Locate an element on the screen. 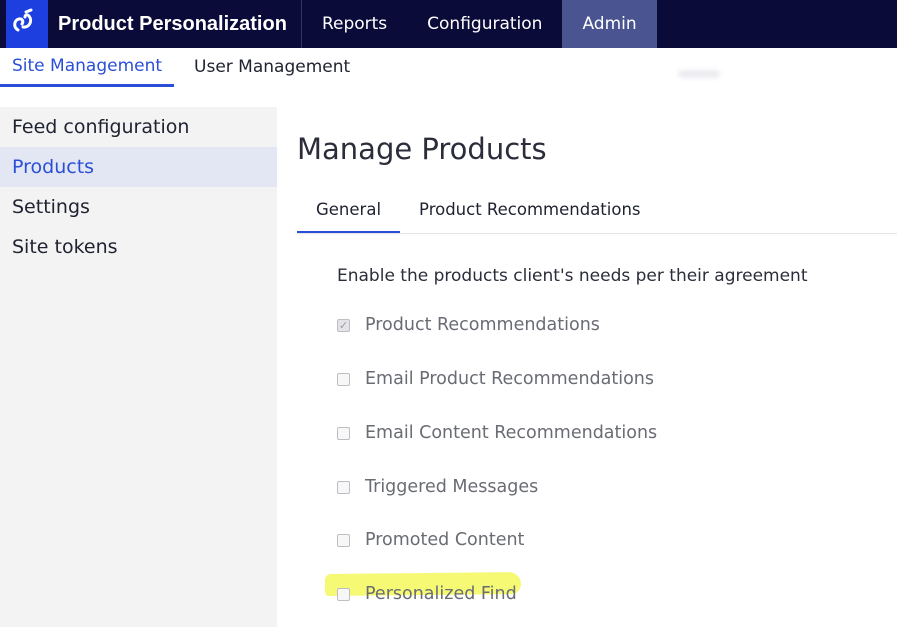 Image resolution: width=897 pixels, height=627 pixels. option-email-product-recommendations: Email Product Recommendations is located at coordinates (495, 379).